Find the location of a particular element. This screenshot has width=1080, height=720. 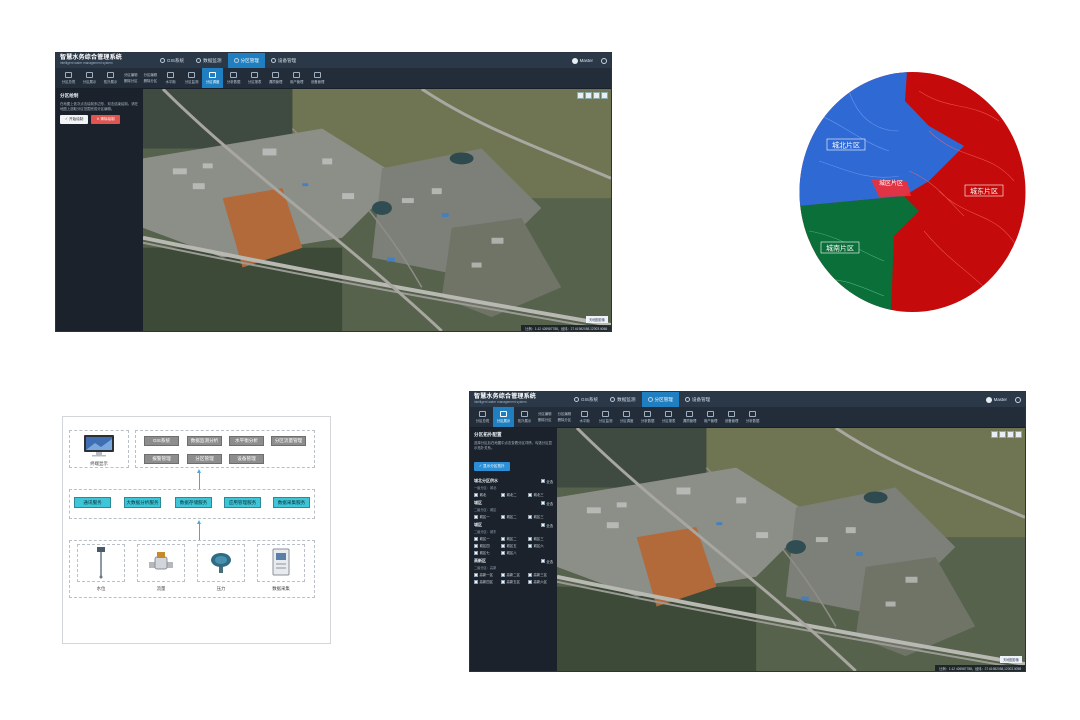

tool-data: 分析数据 is located at coordinates (752, 417).